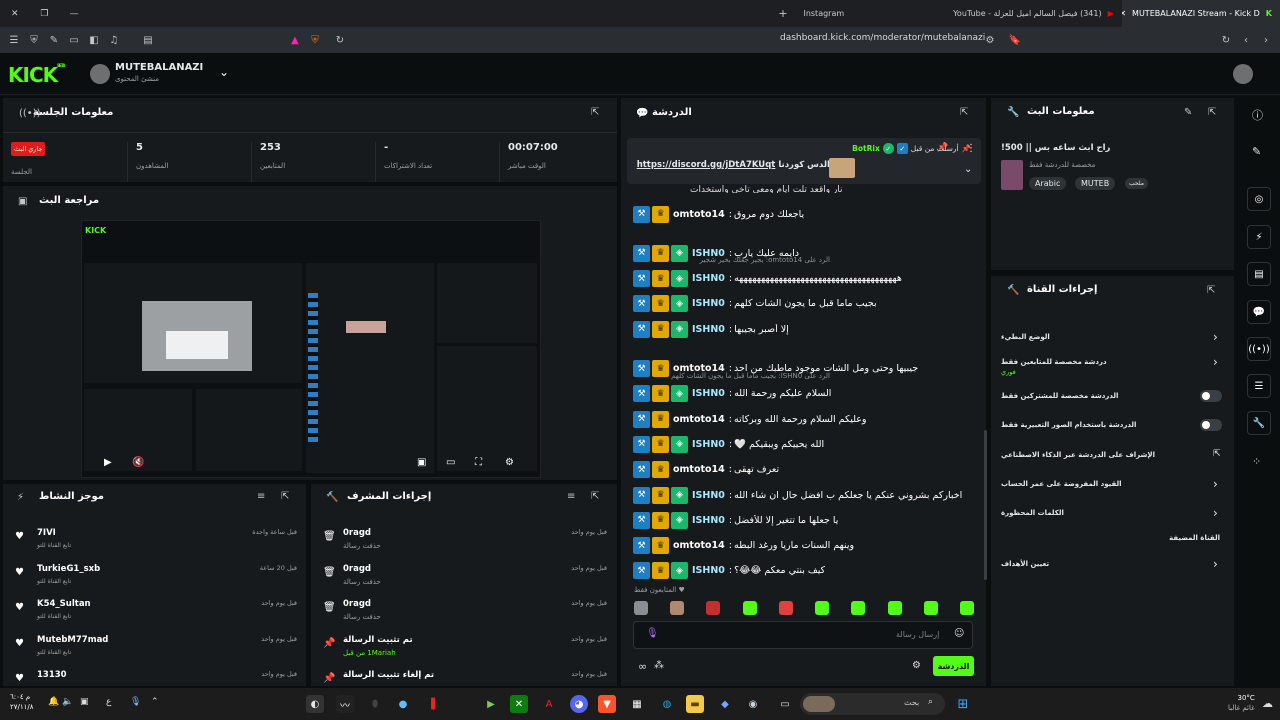 The width and height of the screenshot is (1280, 720). I want to click on menu-icon: ☰, so click(14, 40).